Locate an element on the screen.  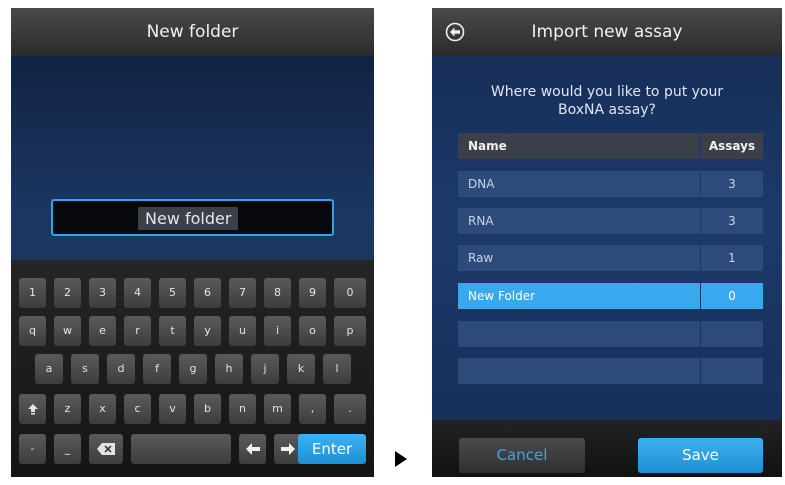
key-p: p is located at coordinates (350, 331).